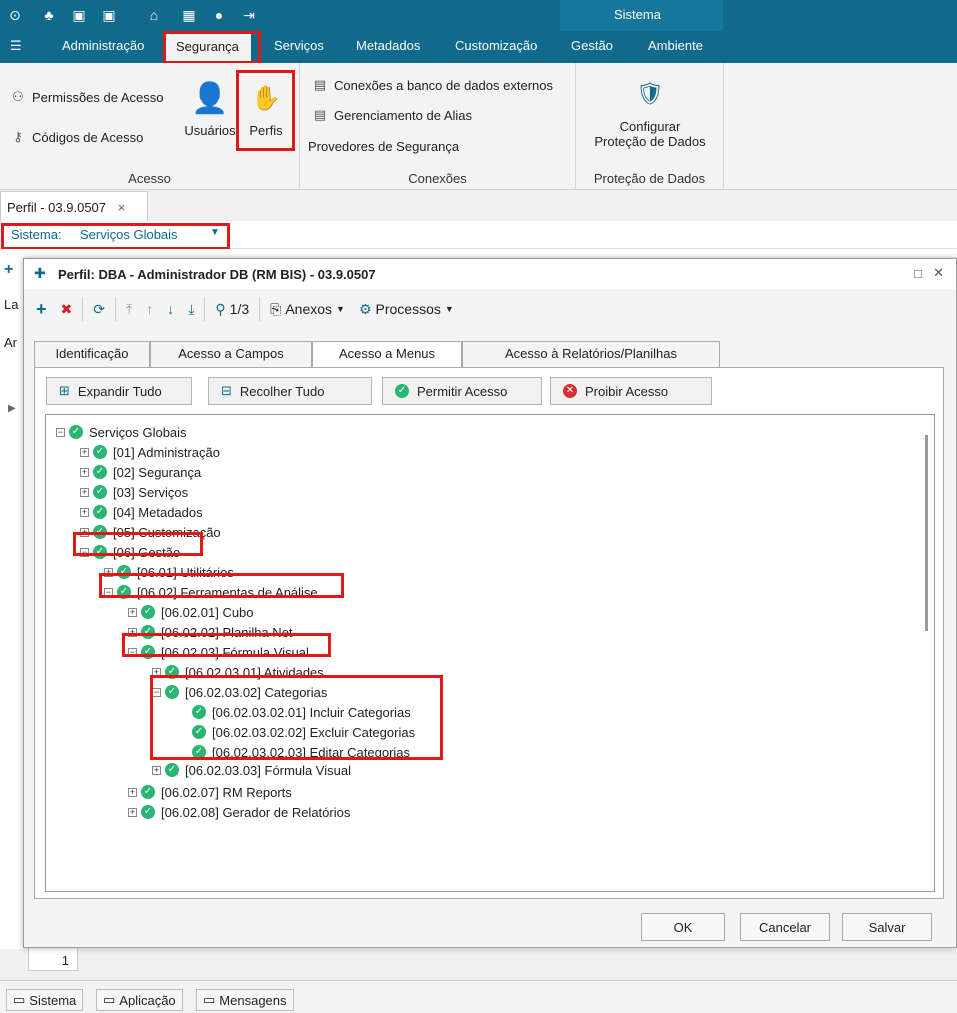 The image size is (957, 1013). Describe the element at coordinates (150, 532) in the screenshot. I see `tree-node: + ✓ [05] Customização` at that location.